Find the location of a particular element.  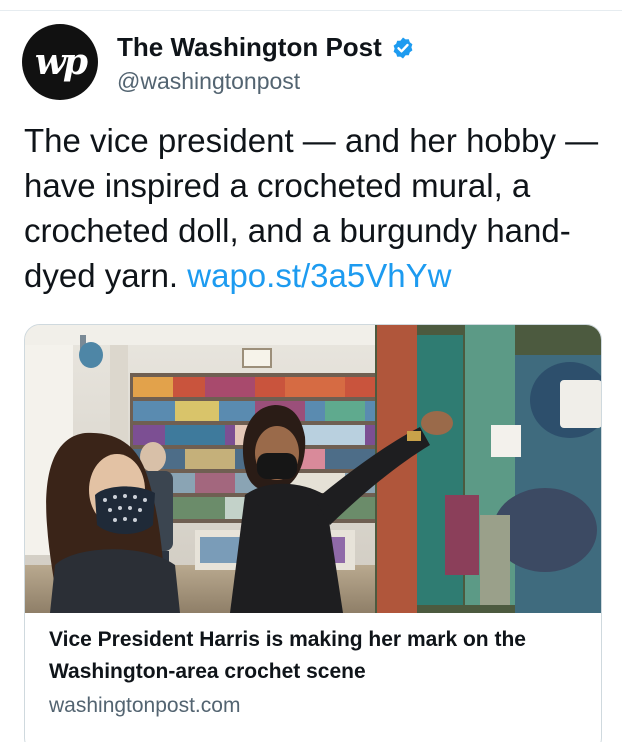

verified-badge-icon is located at coordinates (403, 47).